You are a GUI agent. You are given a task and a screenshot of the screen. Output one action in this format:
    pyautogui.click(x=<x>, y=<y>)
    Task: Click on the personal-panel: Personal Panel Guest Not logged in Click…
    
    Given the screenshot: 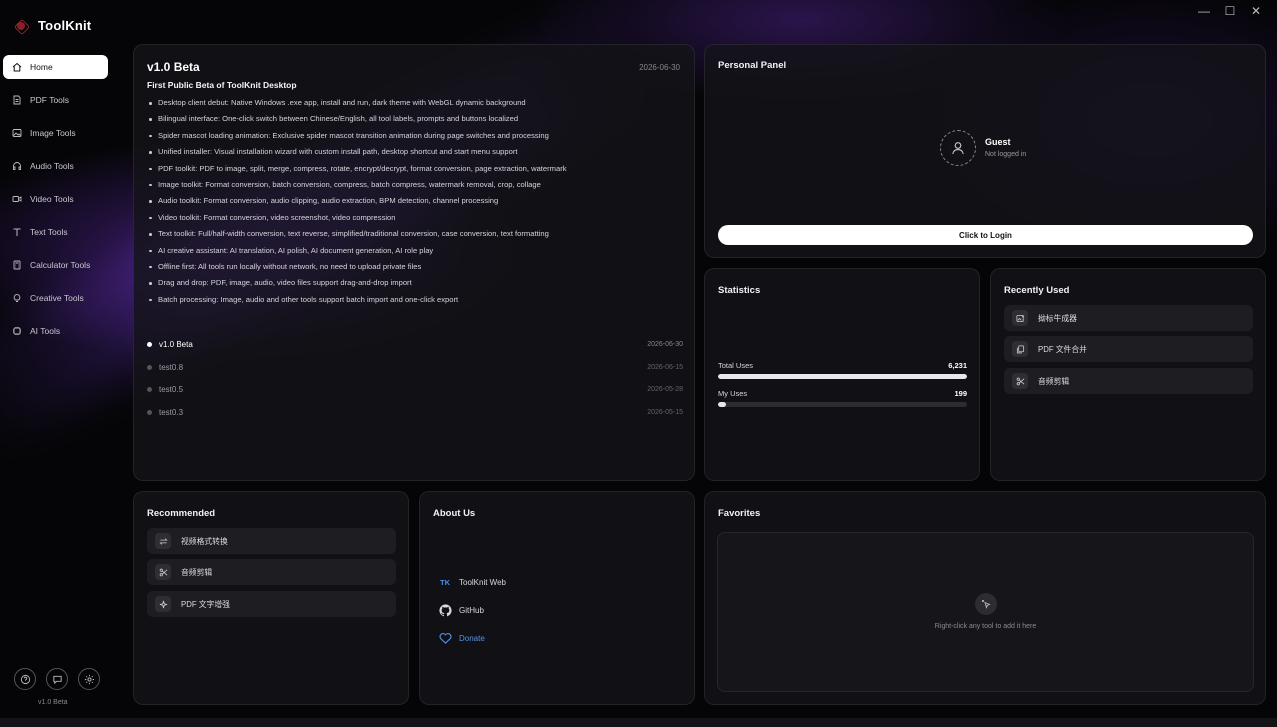 What is the action you would take?
    pyautogui.click(x=985, y=151)
    